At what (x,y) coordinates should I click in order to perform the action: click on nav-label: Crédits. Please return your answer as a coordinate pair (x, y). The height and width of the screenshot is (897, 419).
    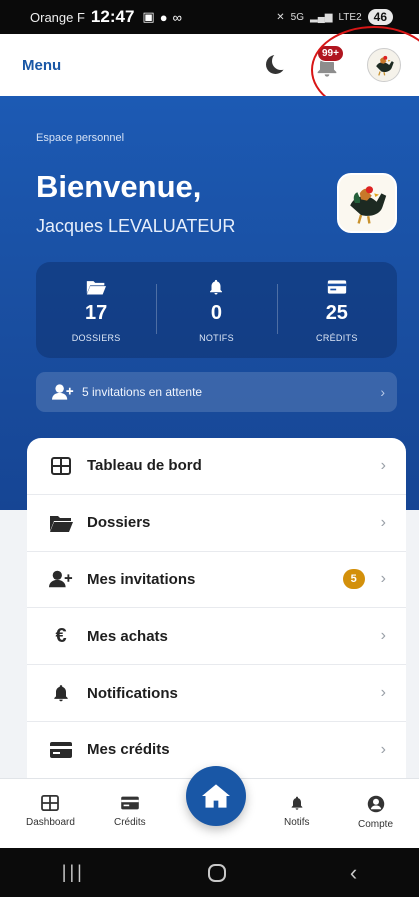
    Looking at the image, I should click on (130, 822).